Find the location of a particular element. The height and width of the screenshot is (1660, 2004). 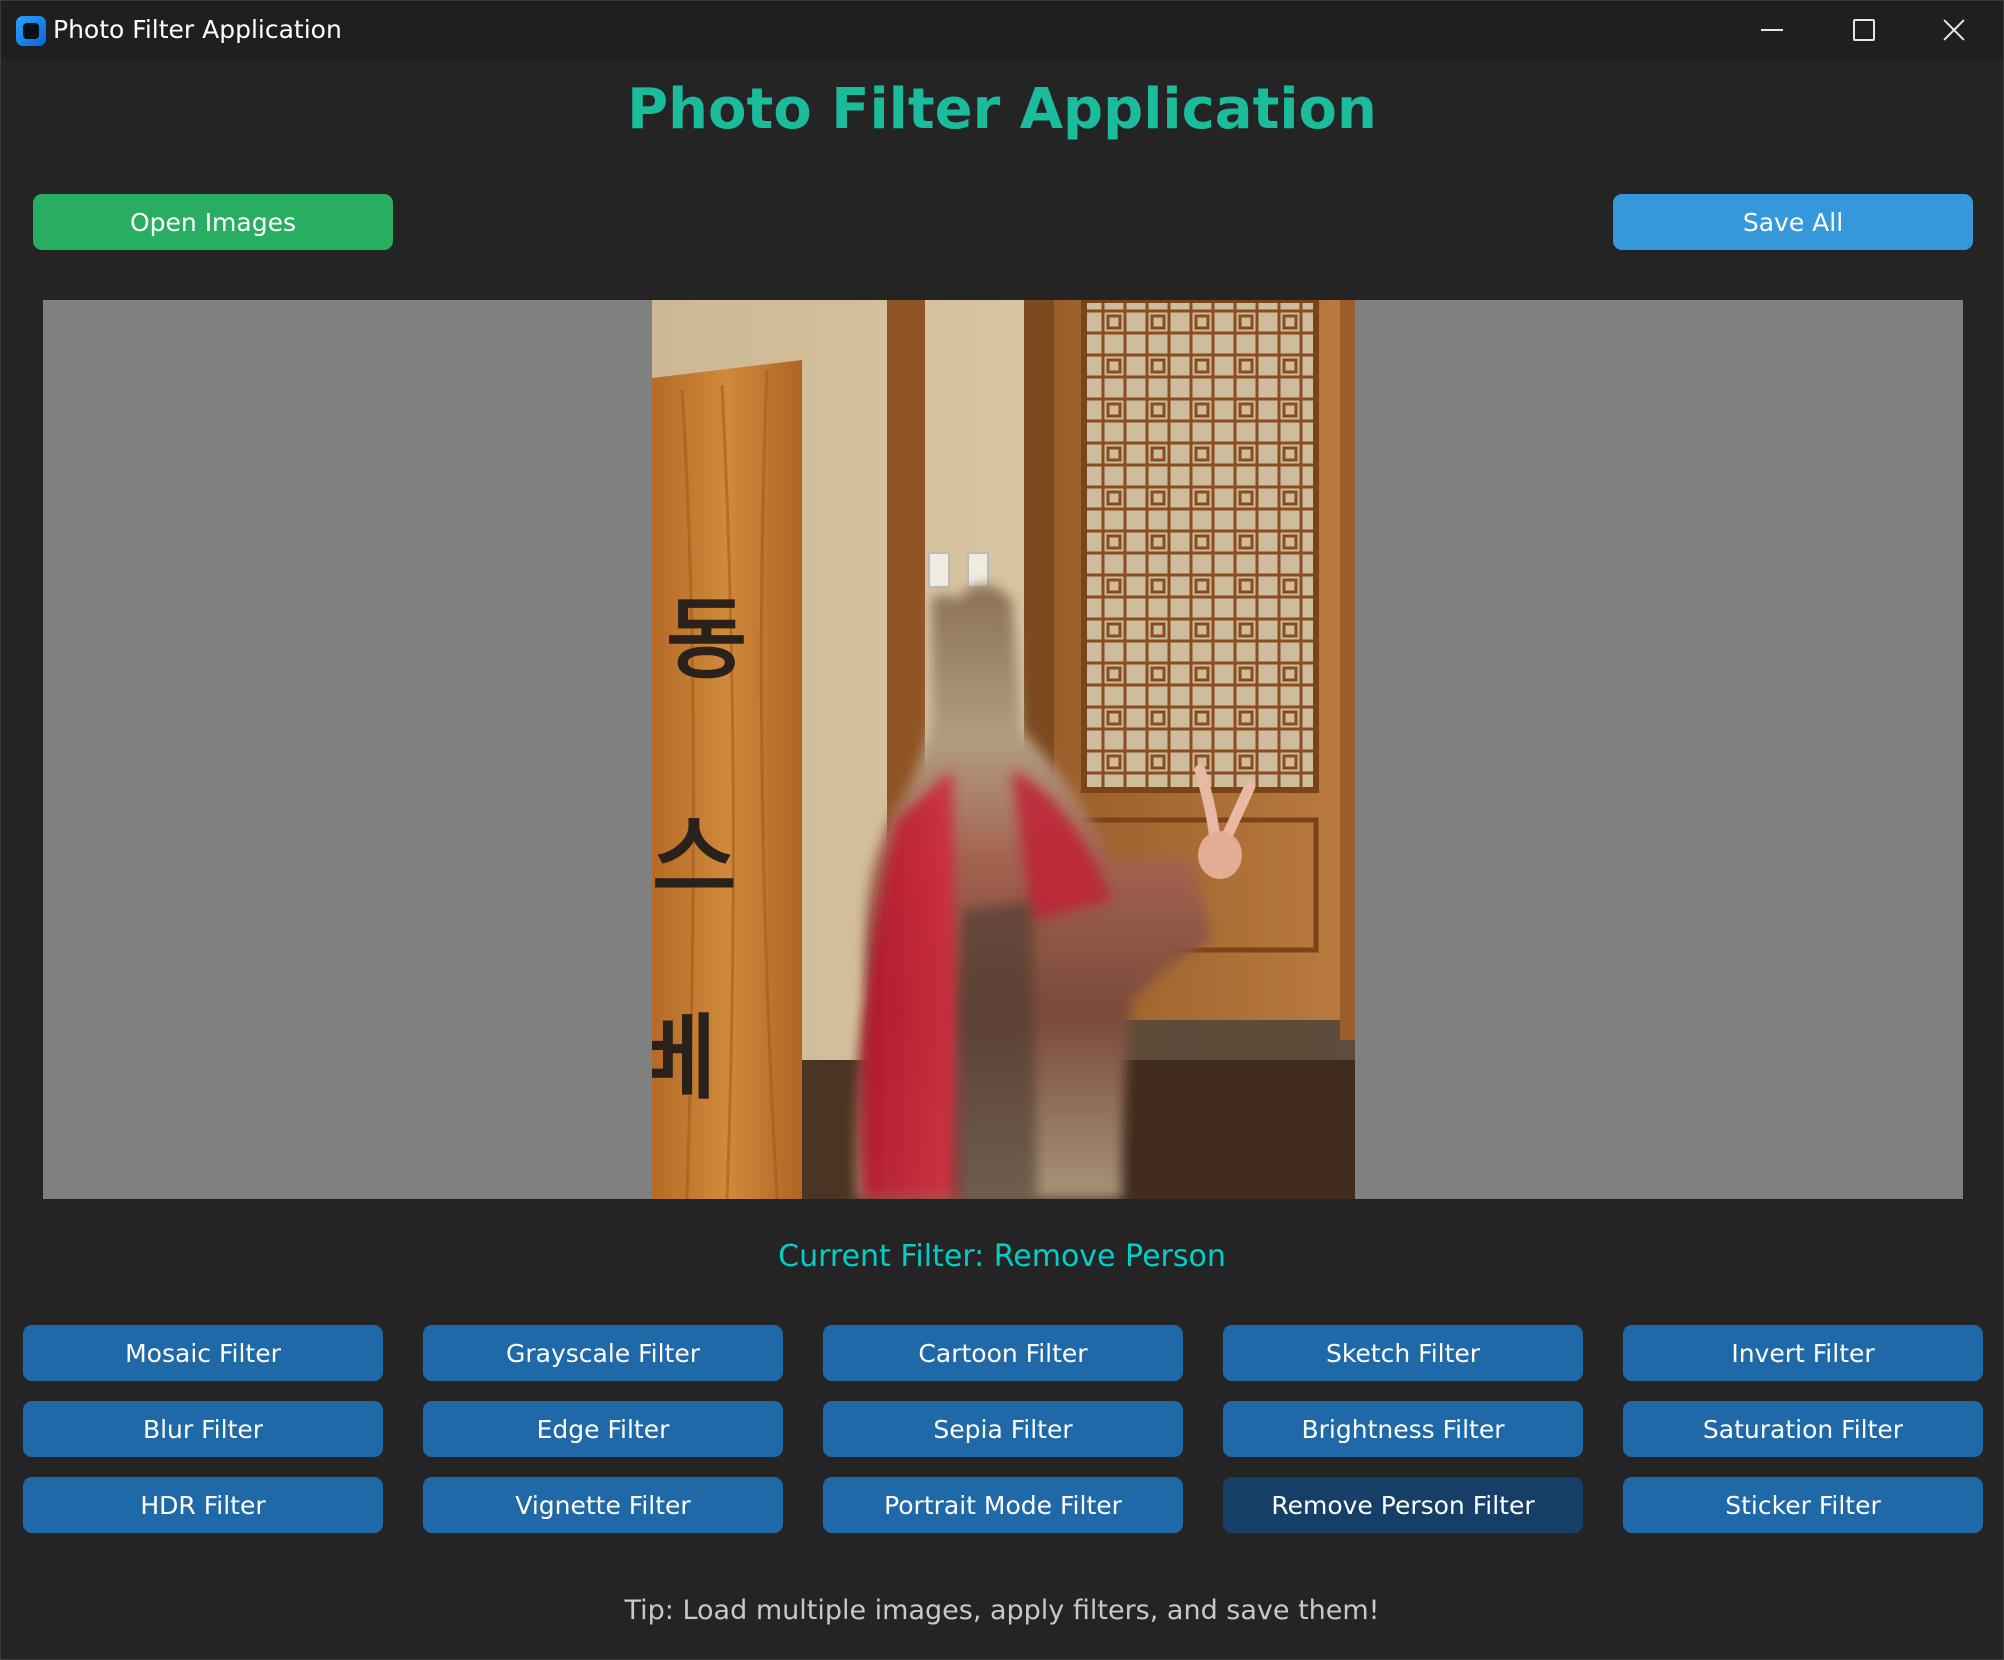

close-icon is located at coordinates (1954, 30).